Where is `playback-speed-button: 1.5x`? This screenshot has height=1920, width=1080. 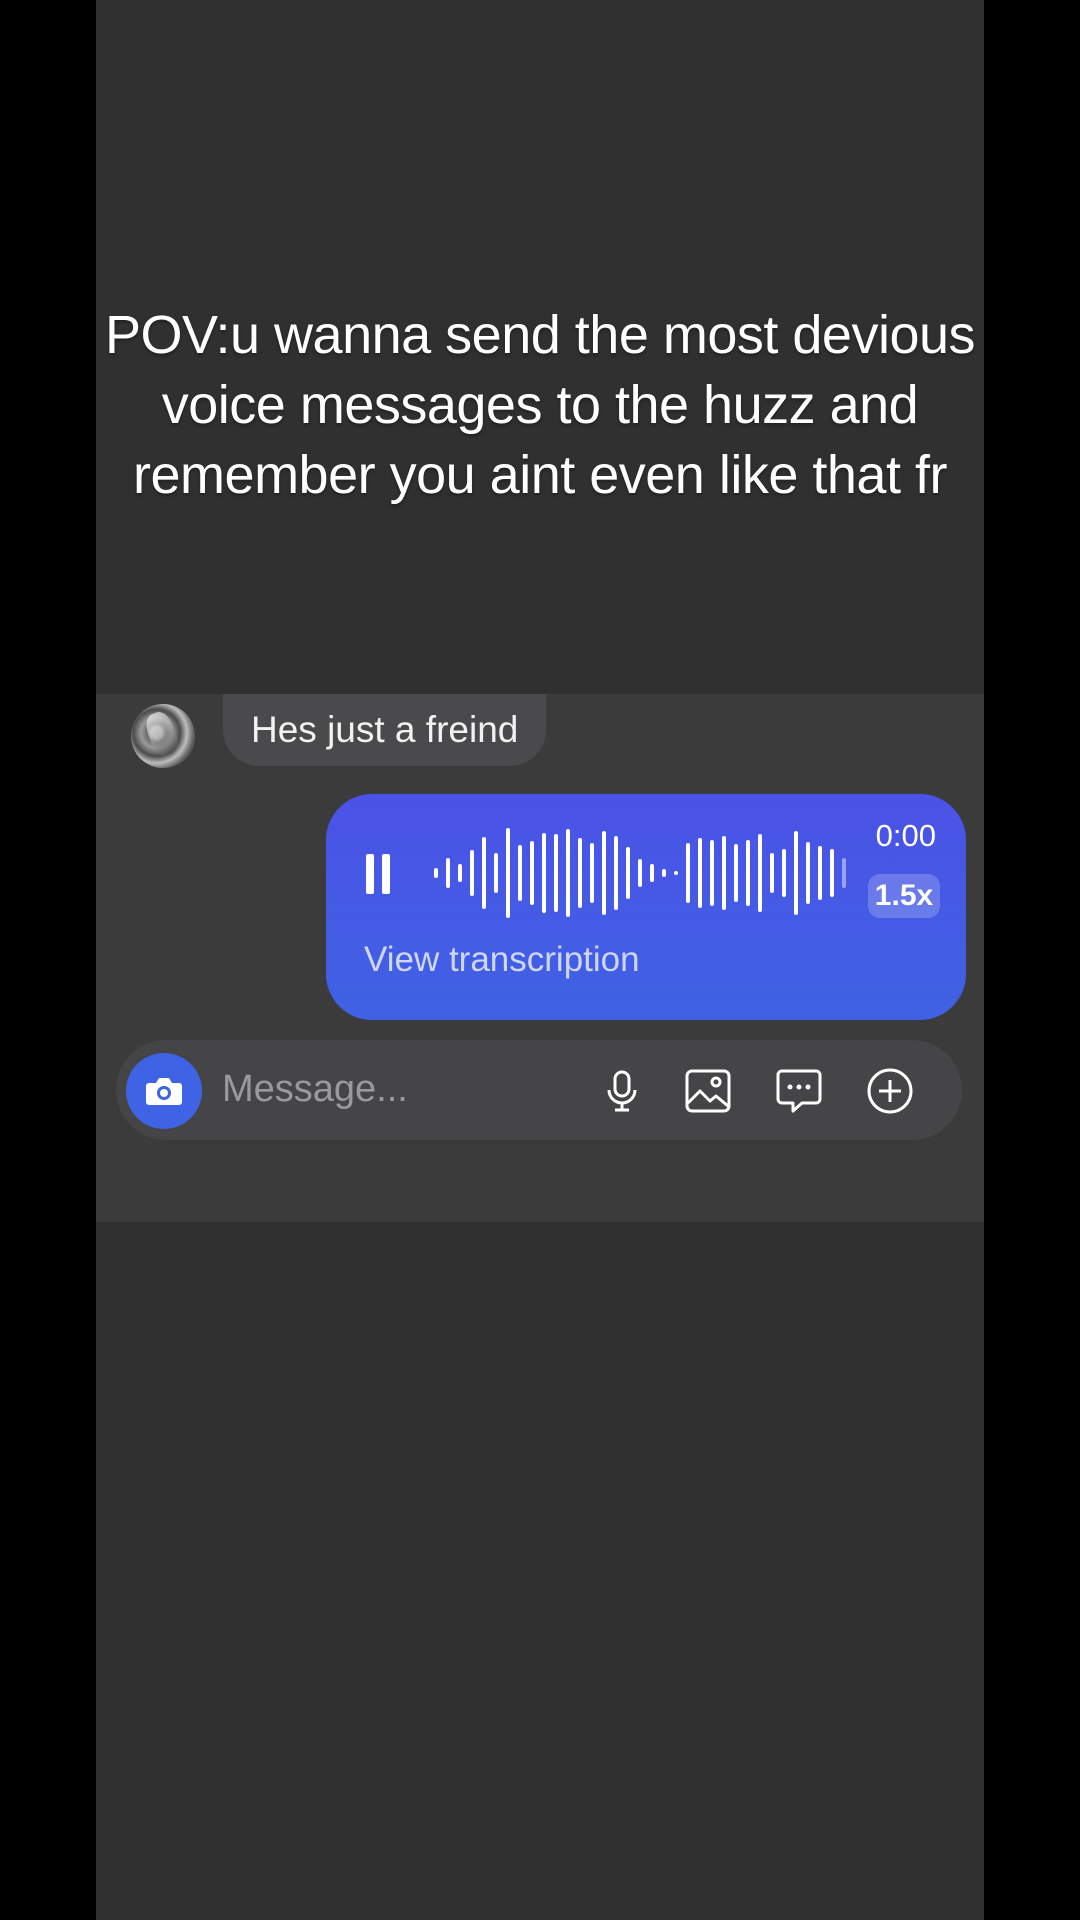
playback-speed-button: 1.5x is located at coordinates (904, 896).